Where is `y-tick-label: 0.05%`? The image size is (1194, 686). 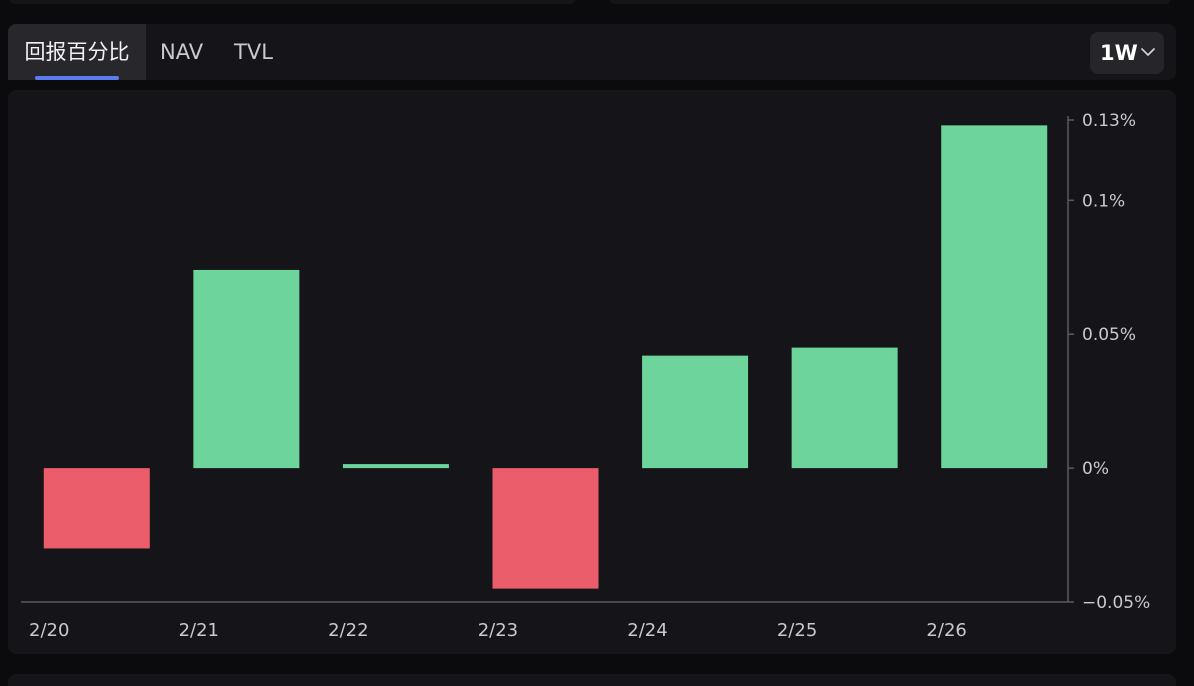
y-tick-label: 0.05% is located at coordinates (1109, 335).